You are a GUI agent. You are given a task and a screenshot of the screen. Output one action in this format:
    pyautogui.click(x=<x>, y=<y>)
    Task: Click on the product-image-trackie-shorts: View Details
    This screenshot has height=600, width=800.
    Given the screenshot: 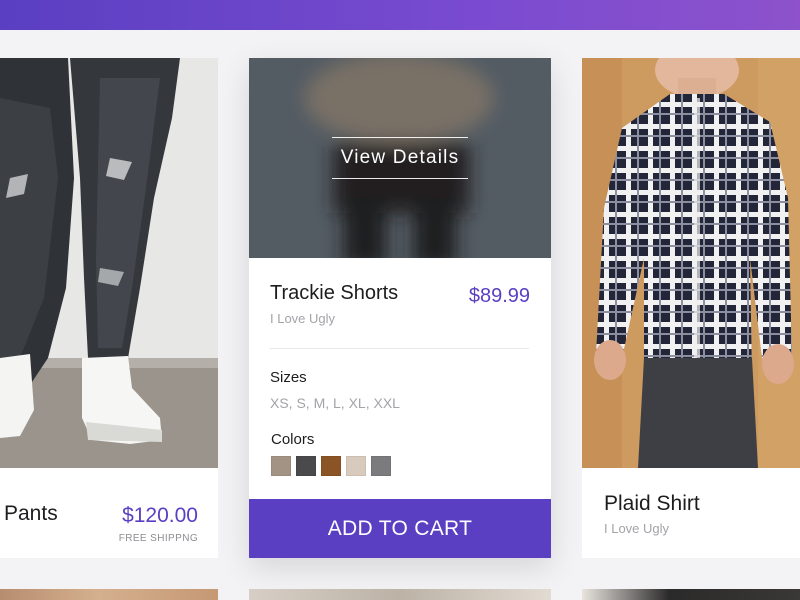 What is the action you would take?
    pyautogui.click(x=400, y=158)
    